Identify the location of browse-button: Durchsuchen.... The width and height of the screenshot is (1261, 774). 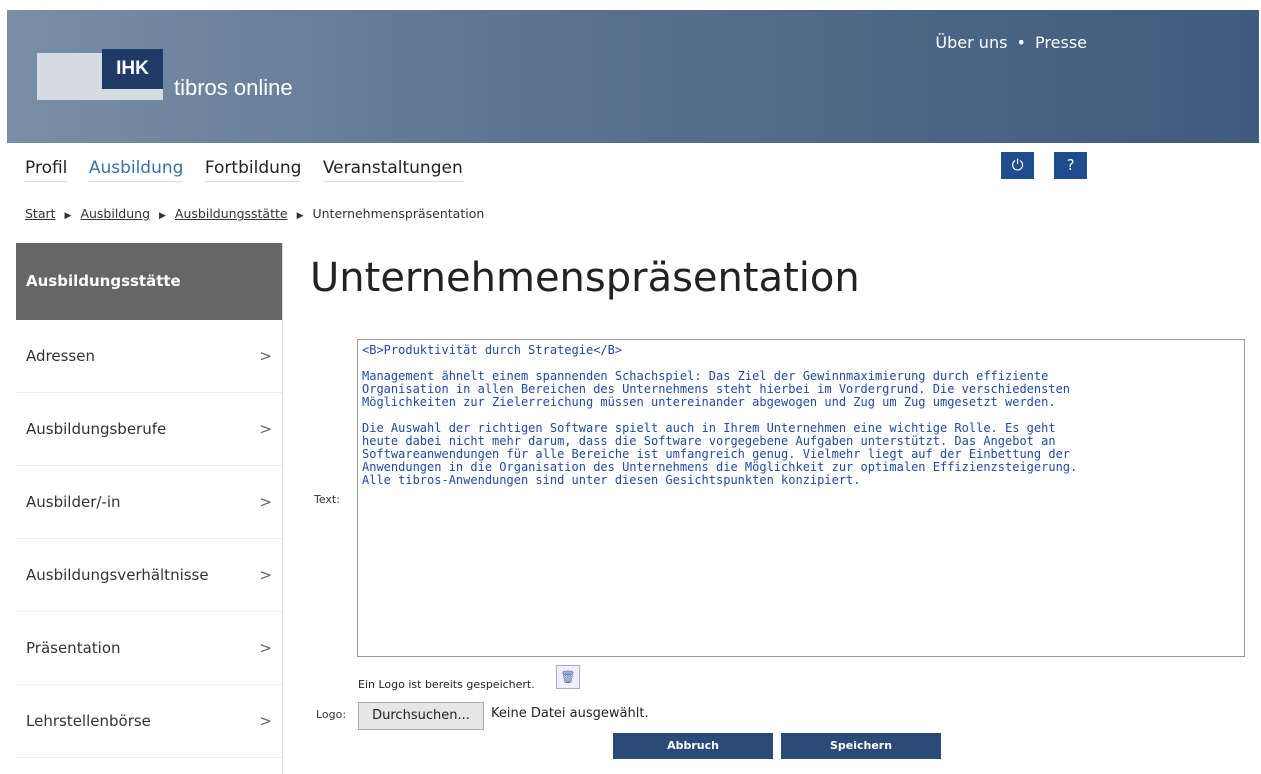
(421, 716).